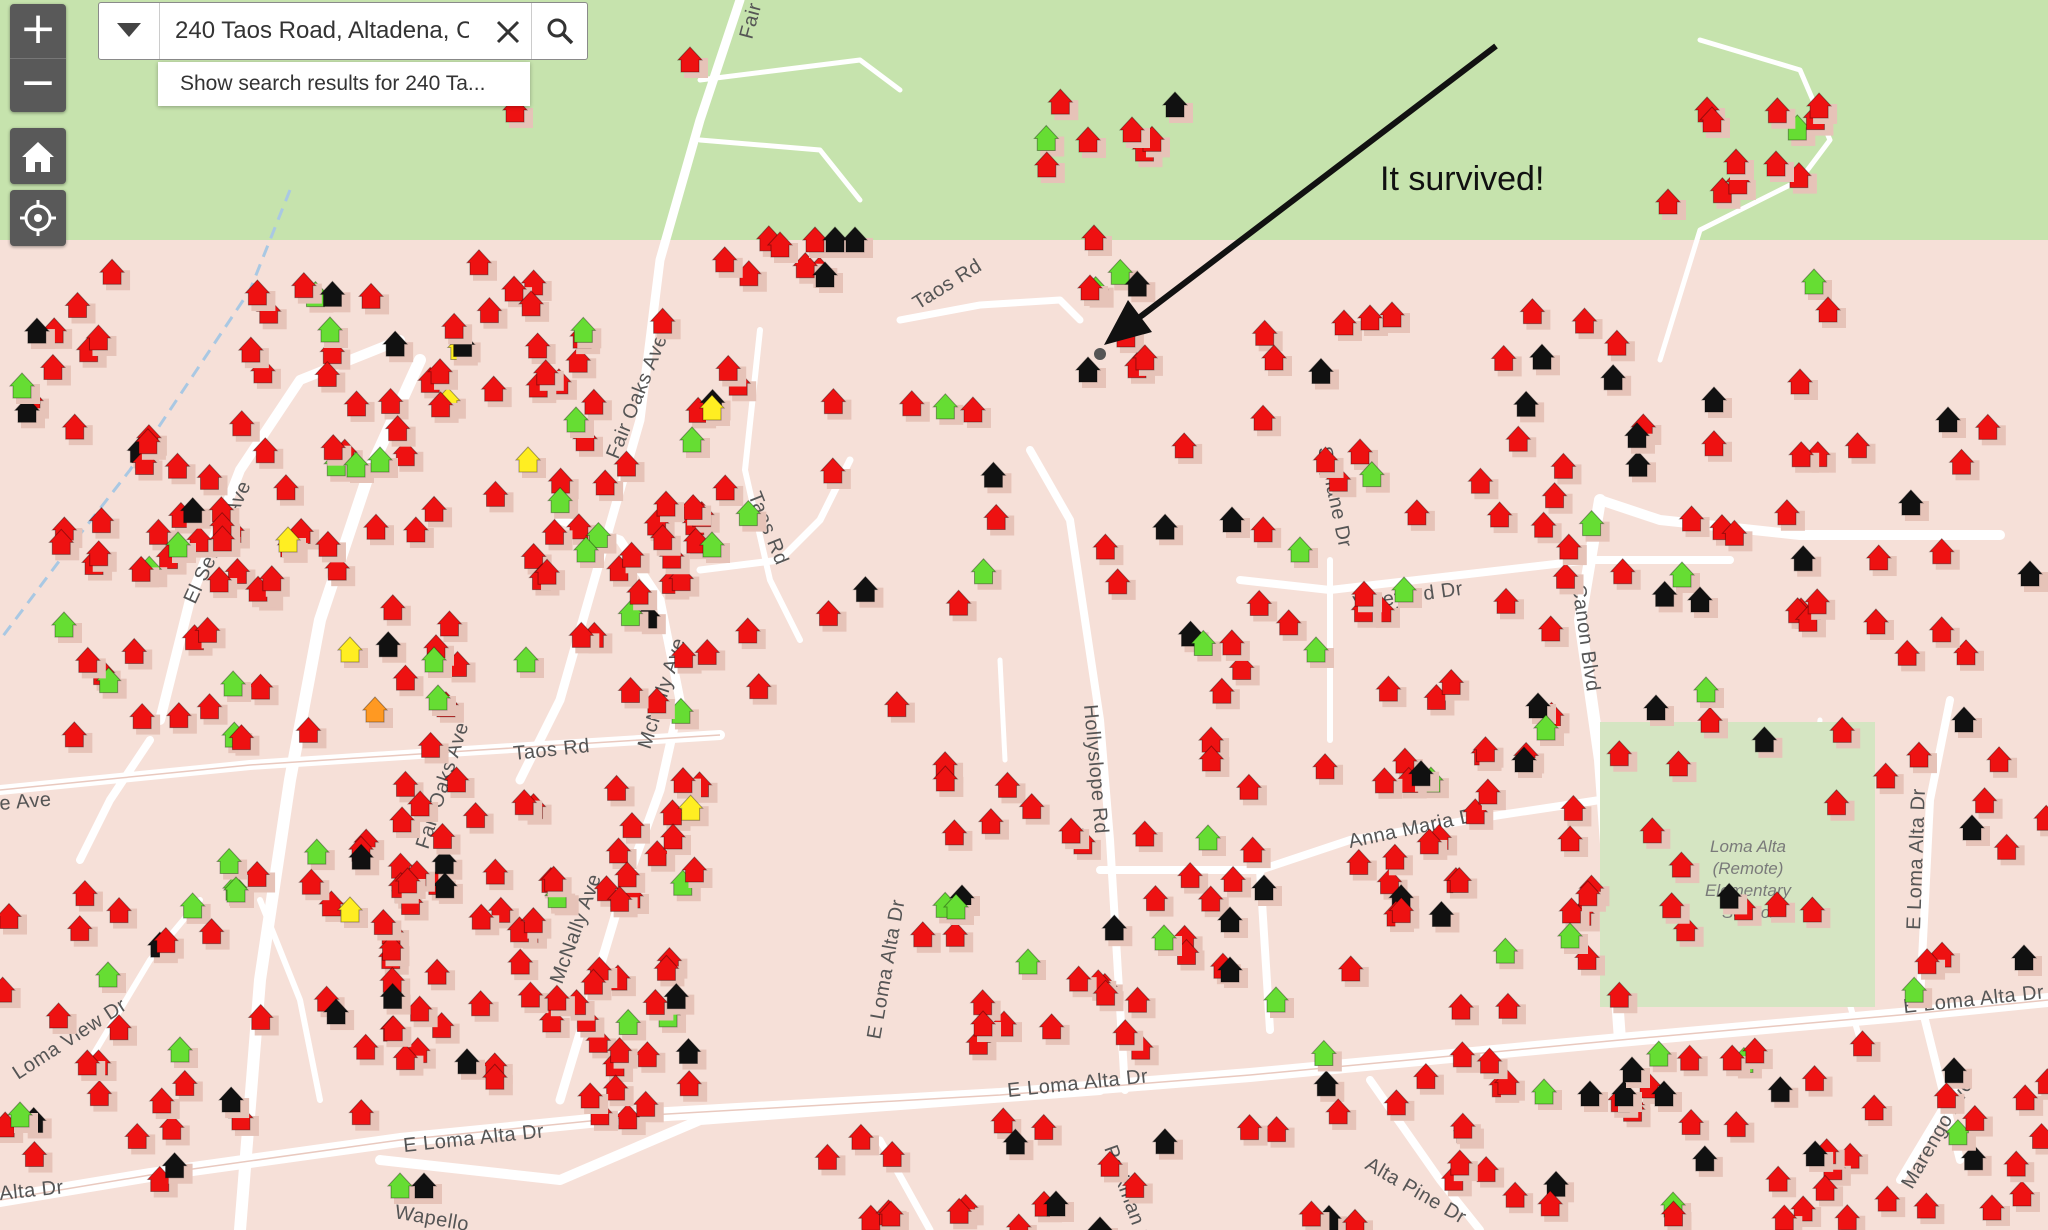  I want to click on zoom-out-button: −, so click(38, 85).